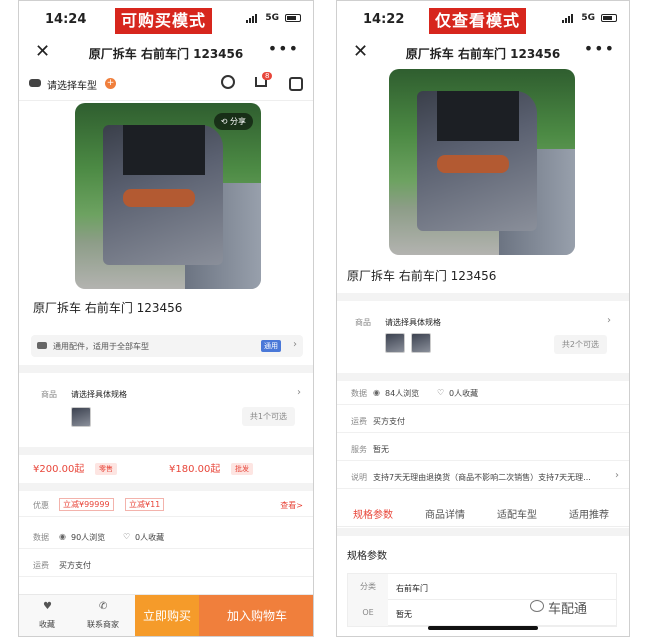 The height and width of the screenshot is (637, 650). What do you see at coordinates (478, 21) in the screenshot?
I see `mode-badge: 仅查看模式` at bounding box center [478, 21].